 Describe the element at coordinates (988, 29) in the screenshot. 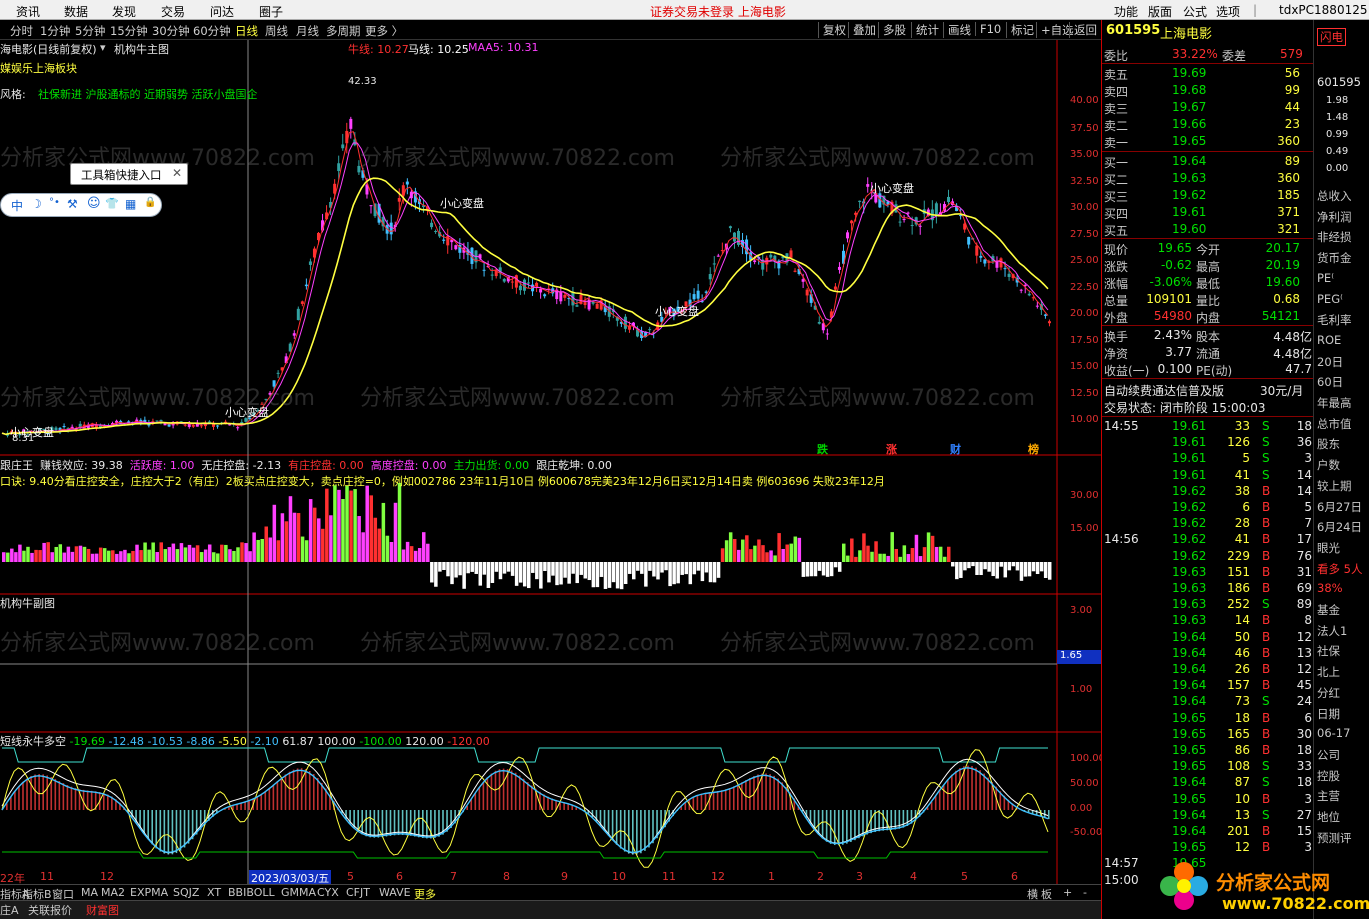

I see `f10-button: F10` at that location.